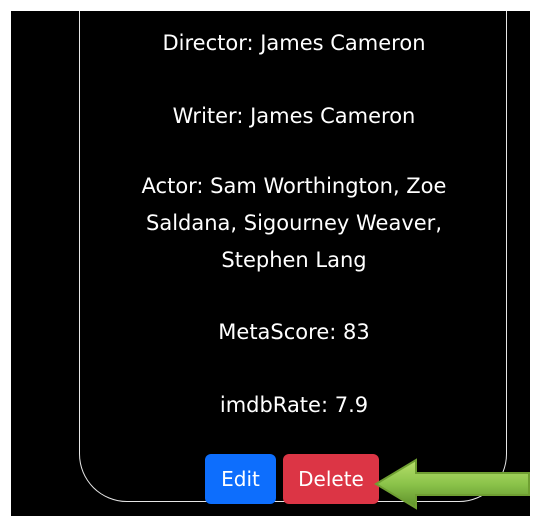  What do you see at coordinates (331, 479) in the screenshot?
I see `delete-button: Delete` at bounding box center [331, 479].